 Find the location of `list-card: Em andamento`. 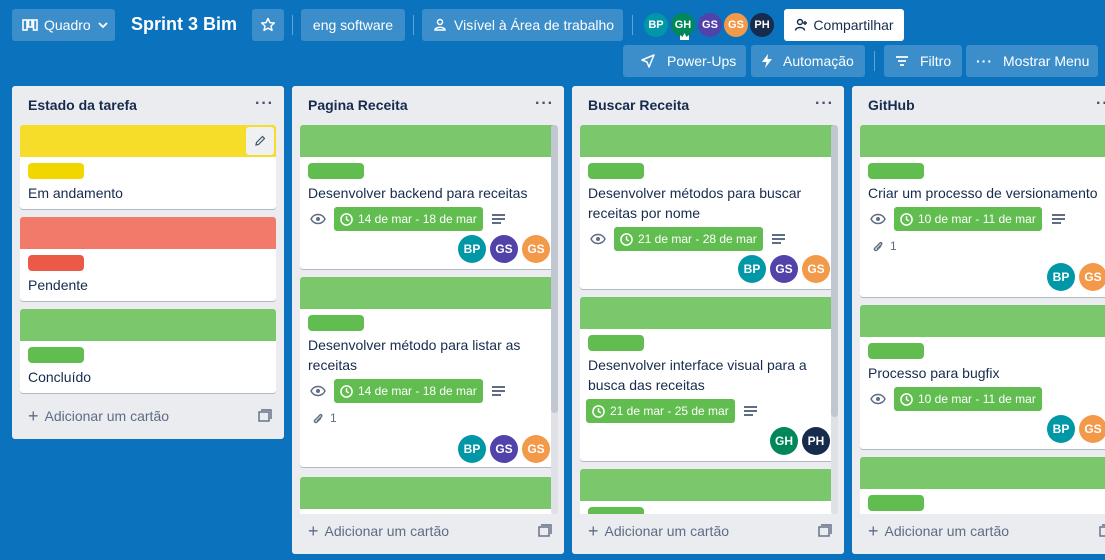

list-card: Em andamento is located at coordinates (148, 167).